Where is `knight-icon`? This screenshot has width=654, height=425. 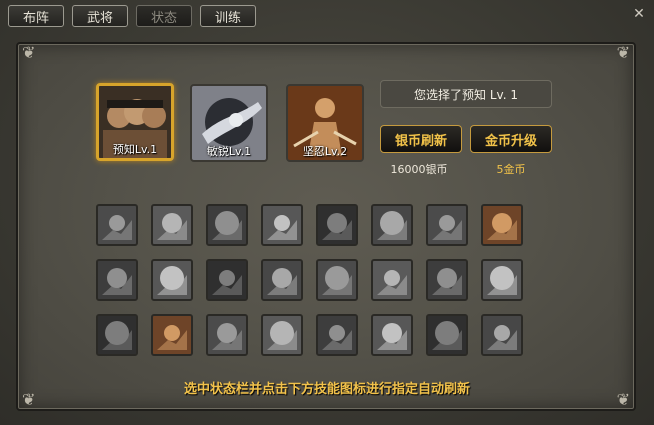
knight-icon is located at coordinates (172, 280).